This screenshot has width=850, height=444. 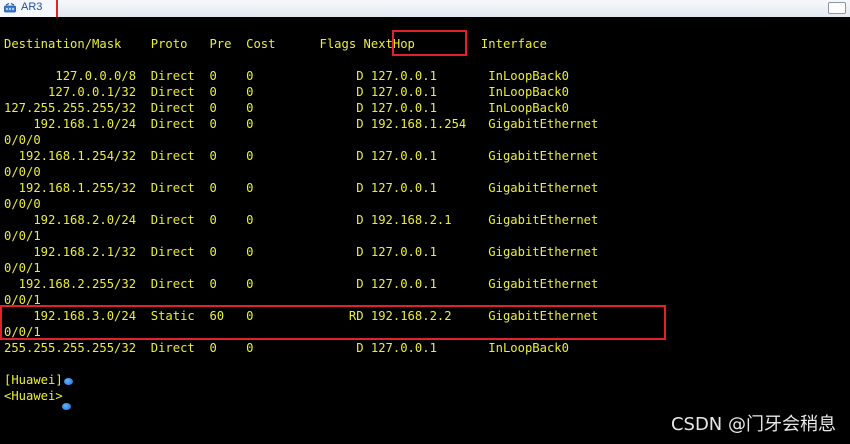 I want to click on static-route-highlight, so click(x=333, y=322).